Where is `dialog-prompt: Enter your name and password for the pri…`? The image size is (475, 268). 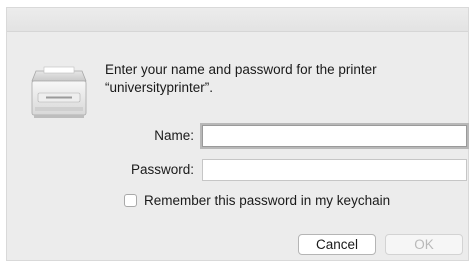
dialog-prompt: Enter your name and password for the pri… is located at coordinates (280, 79).